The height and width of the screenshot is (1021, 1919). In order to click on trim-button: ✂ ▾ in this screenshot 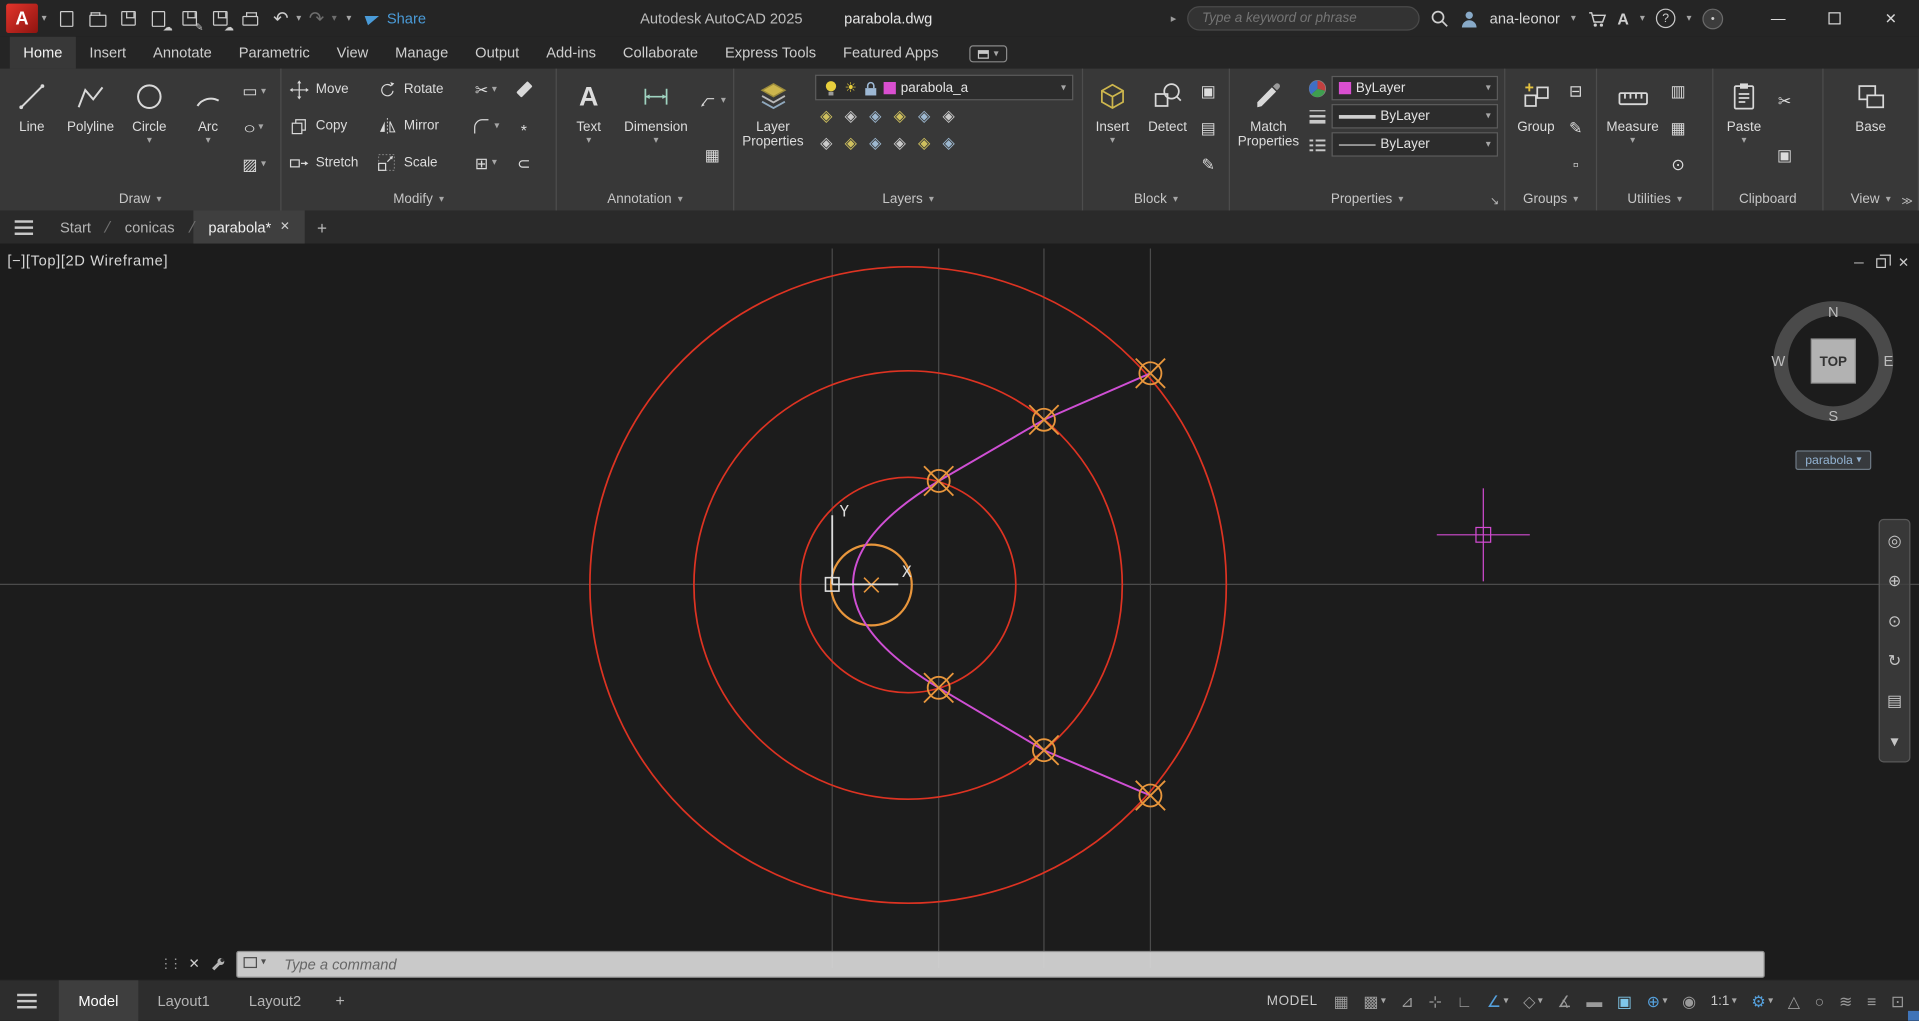, I will do `click(486, 89)`.